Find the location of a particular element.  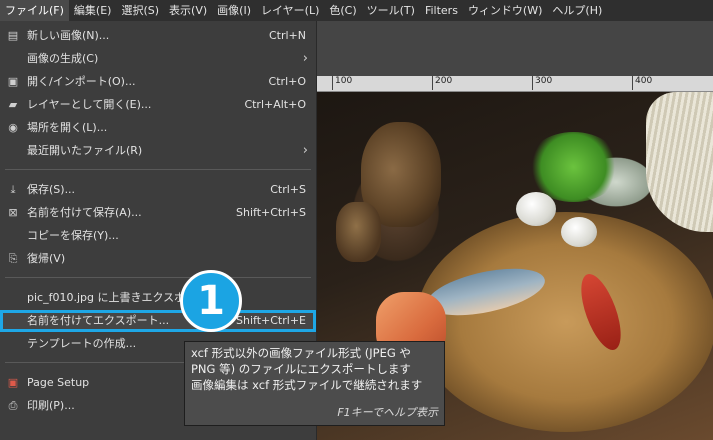

menu-item-open-as-layer: ▰ レイヤーとして開く(E)... Ctrl+Alt+O is located at coordinates (158, 105).